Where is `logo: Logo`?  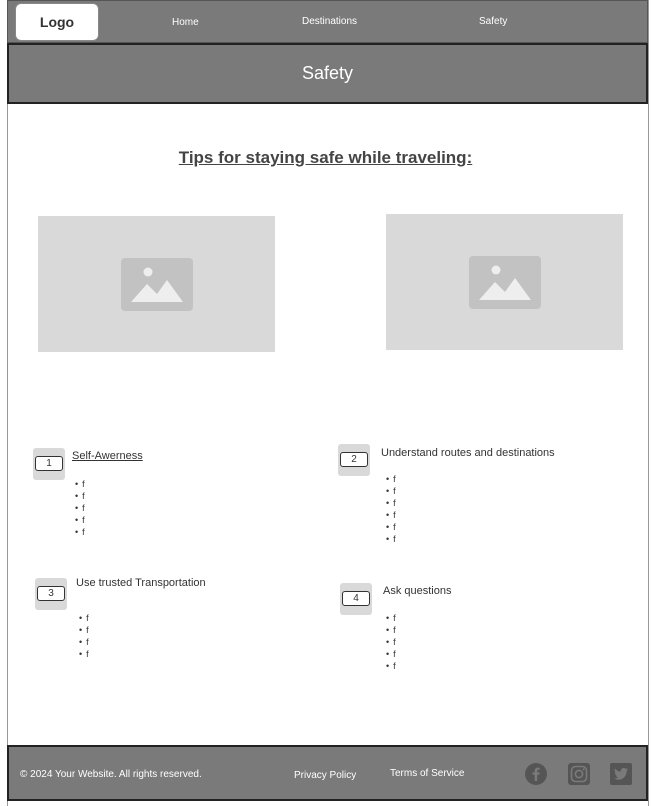 logo: Logo is located at coordinates (57, 22).